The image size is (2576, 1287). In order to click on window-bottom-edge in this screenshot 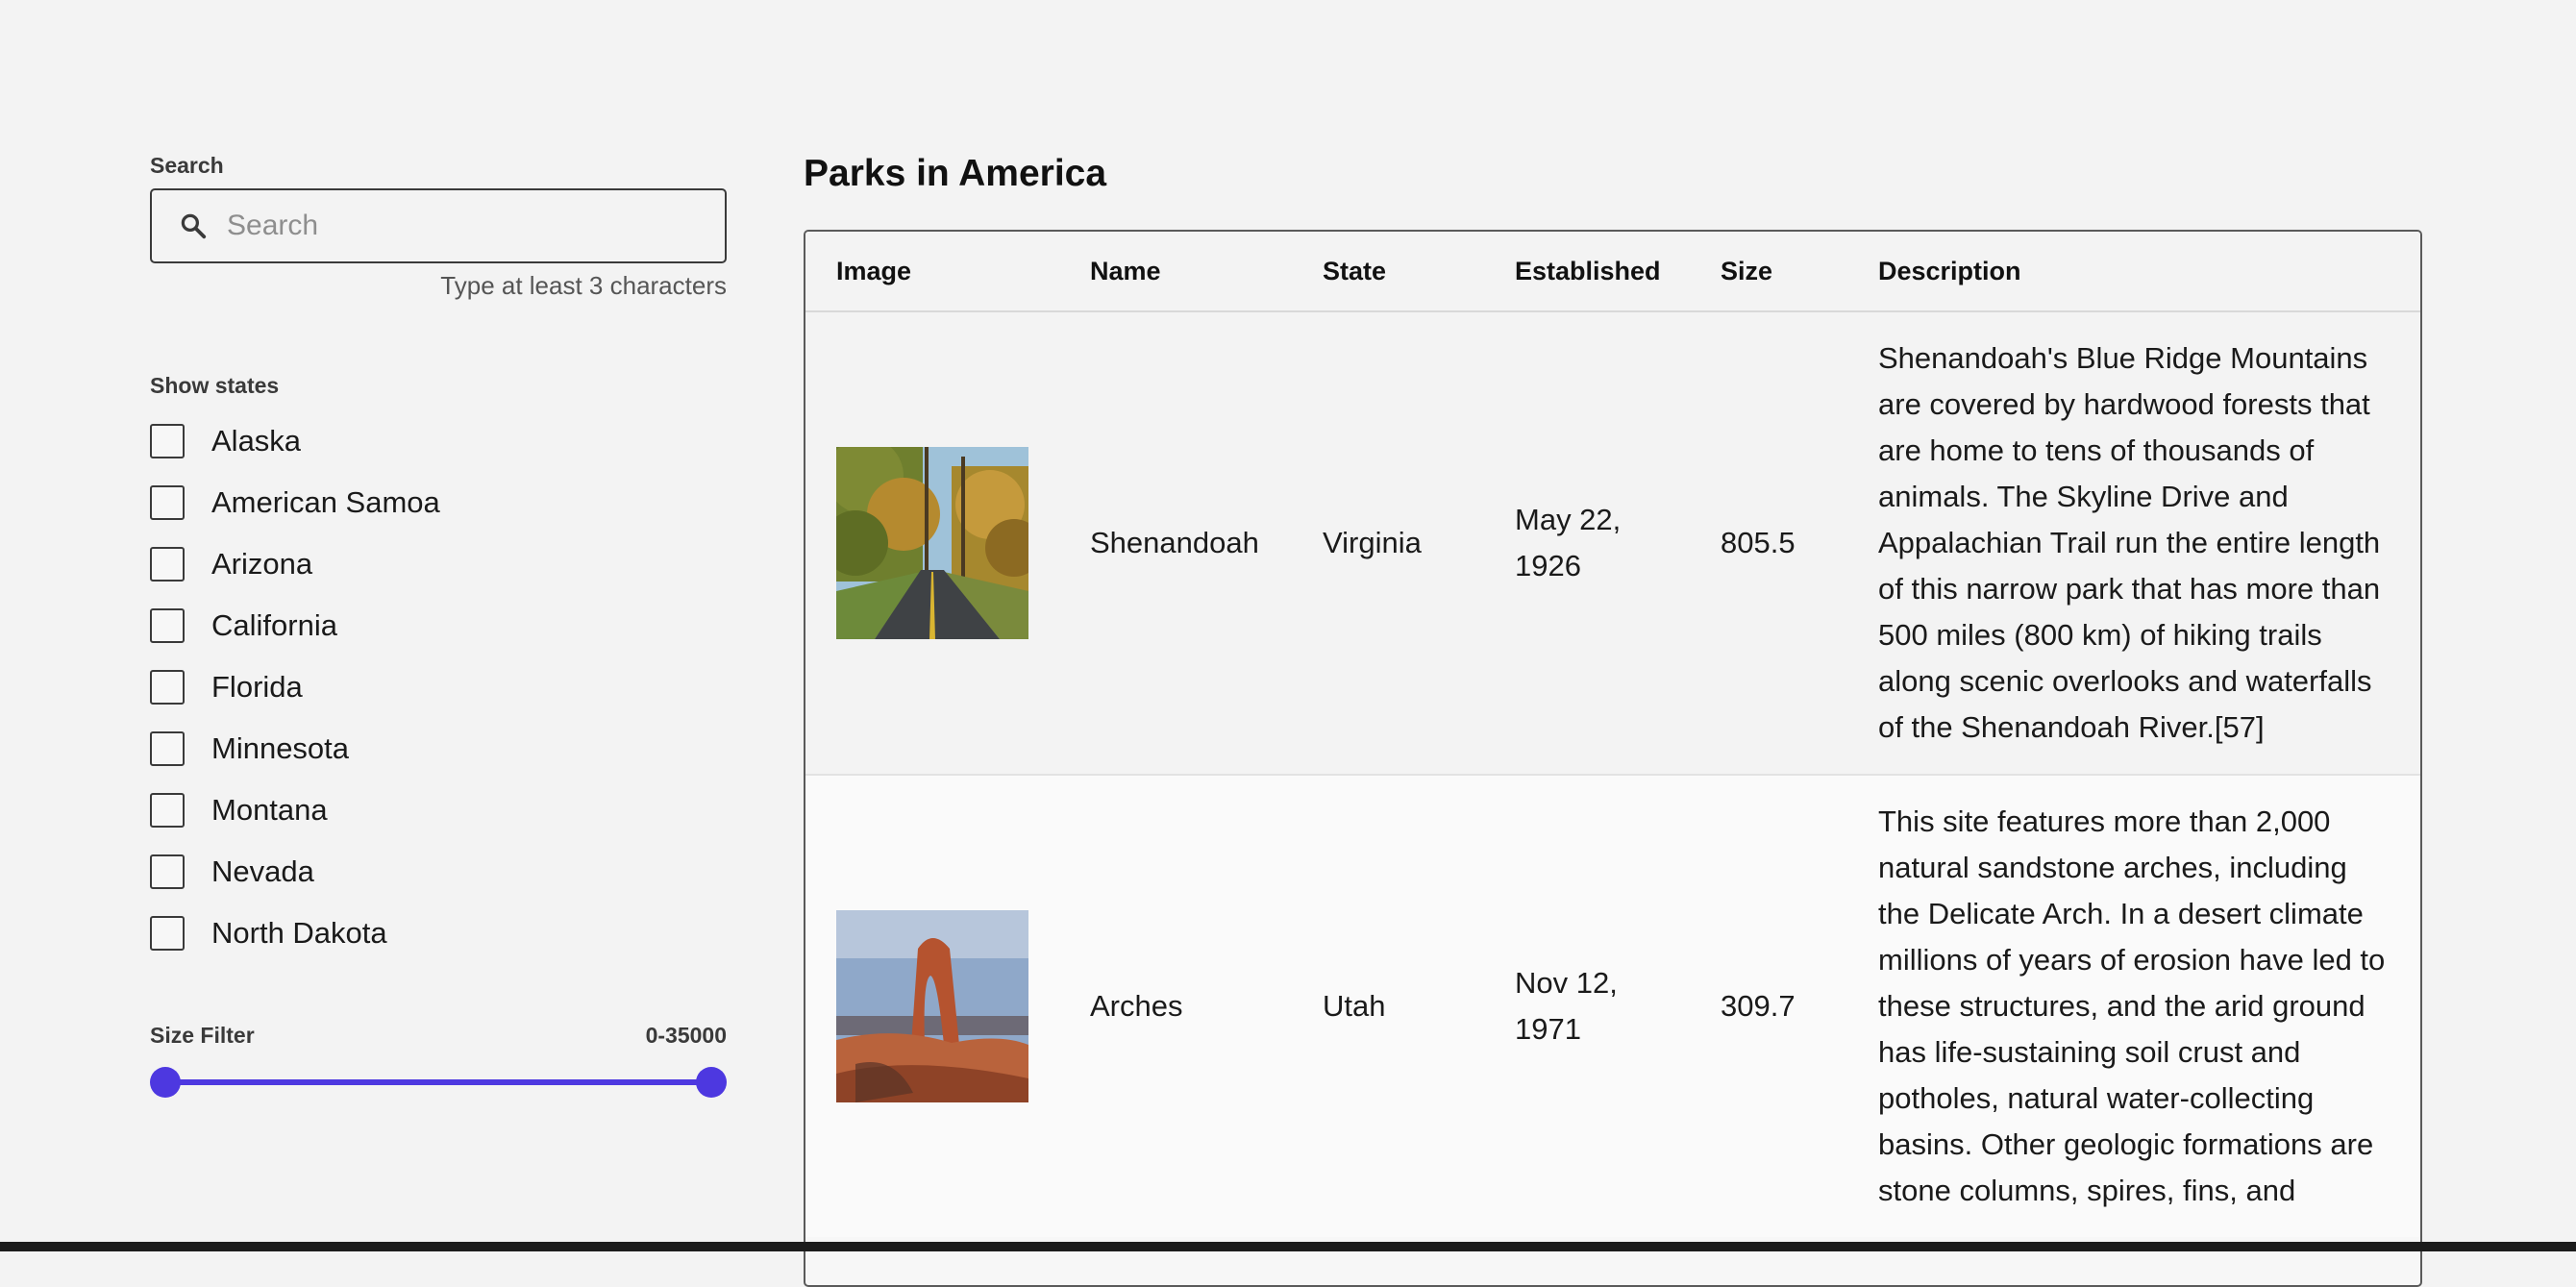, I will do `click(1288, 1247)`.